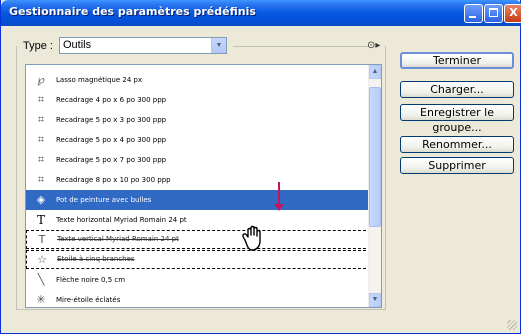  What do you see at coordinates (99, 80) in the screenshot?
I see `list-item-label: Lasso magnétique 24 px` at bounding box center [99, 80].